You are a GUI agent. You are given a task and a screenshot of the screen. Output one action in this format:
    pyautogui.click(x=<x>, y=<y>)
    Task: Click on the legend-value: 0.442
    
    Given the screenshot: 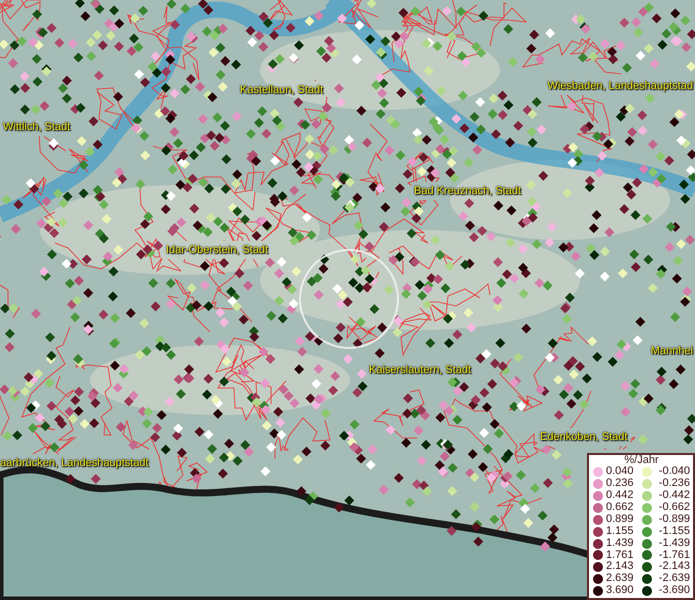 What is the action you would take?
    pyautogui.click(x=620, y=496)
    